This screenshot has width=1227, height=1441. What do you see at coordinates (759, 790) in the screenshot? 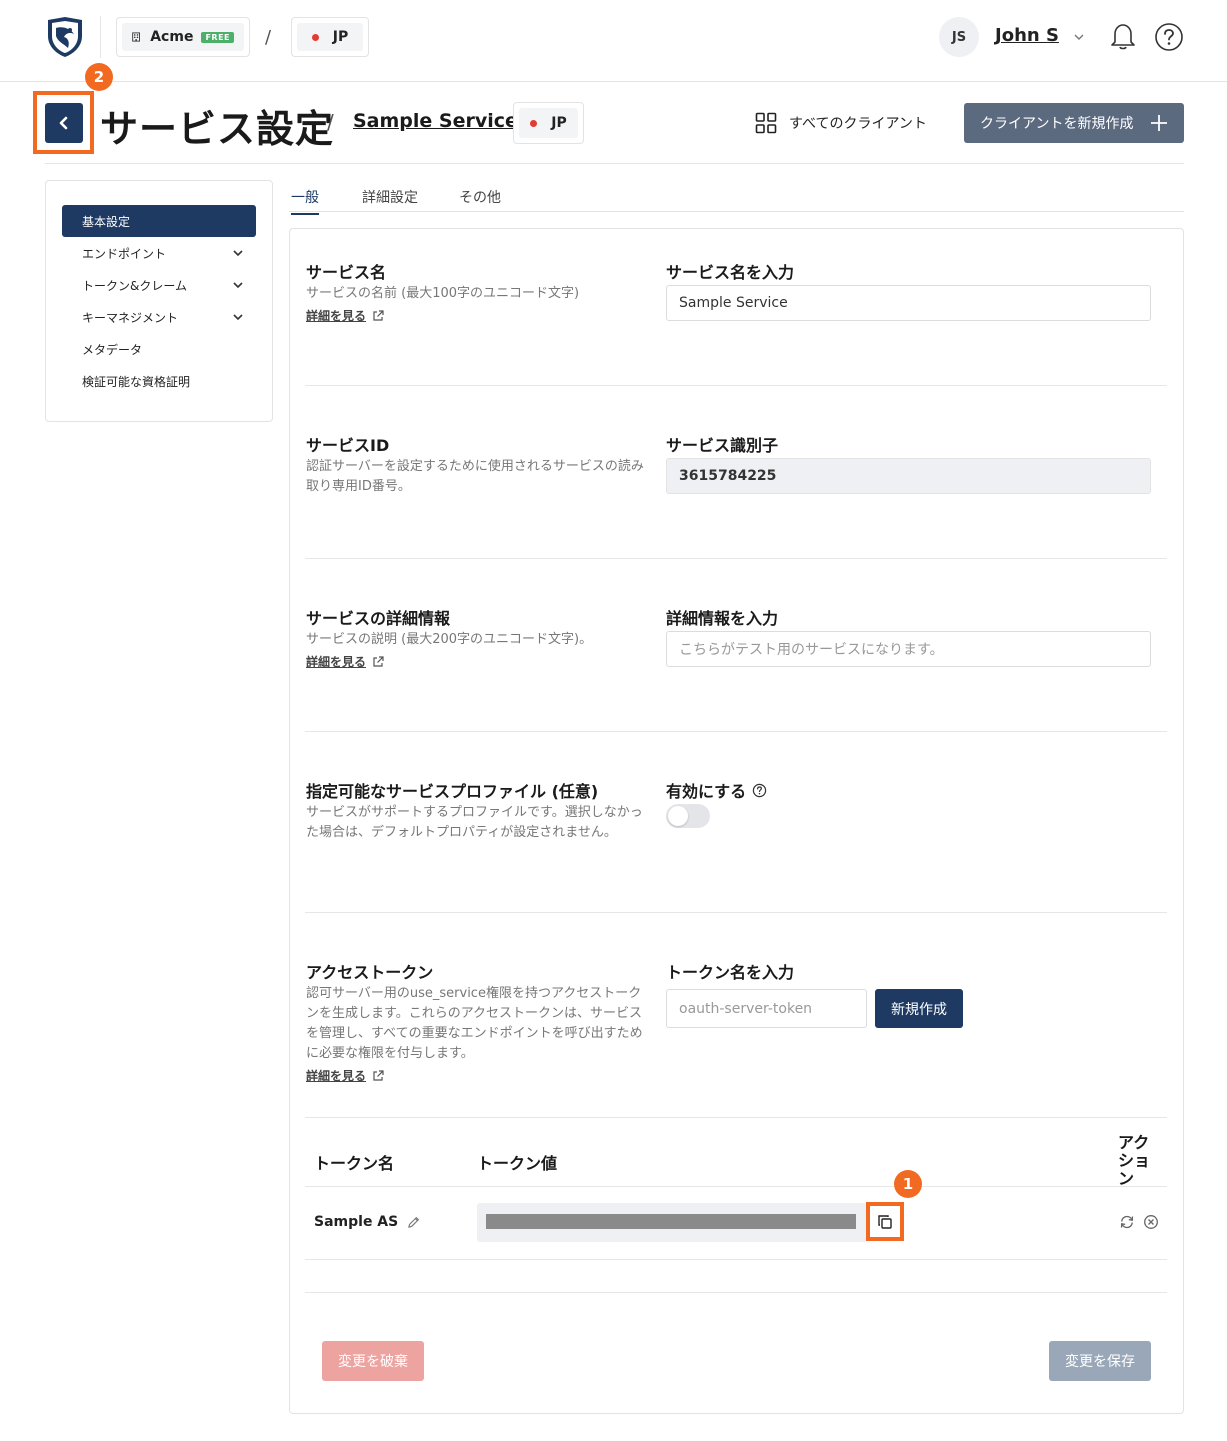
I see `help-circle-icon` at bounding box center [759, 790].